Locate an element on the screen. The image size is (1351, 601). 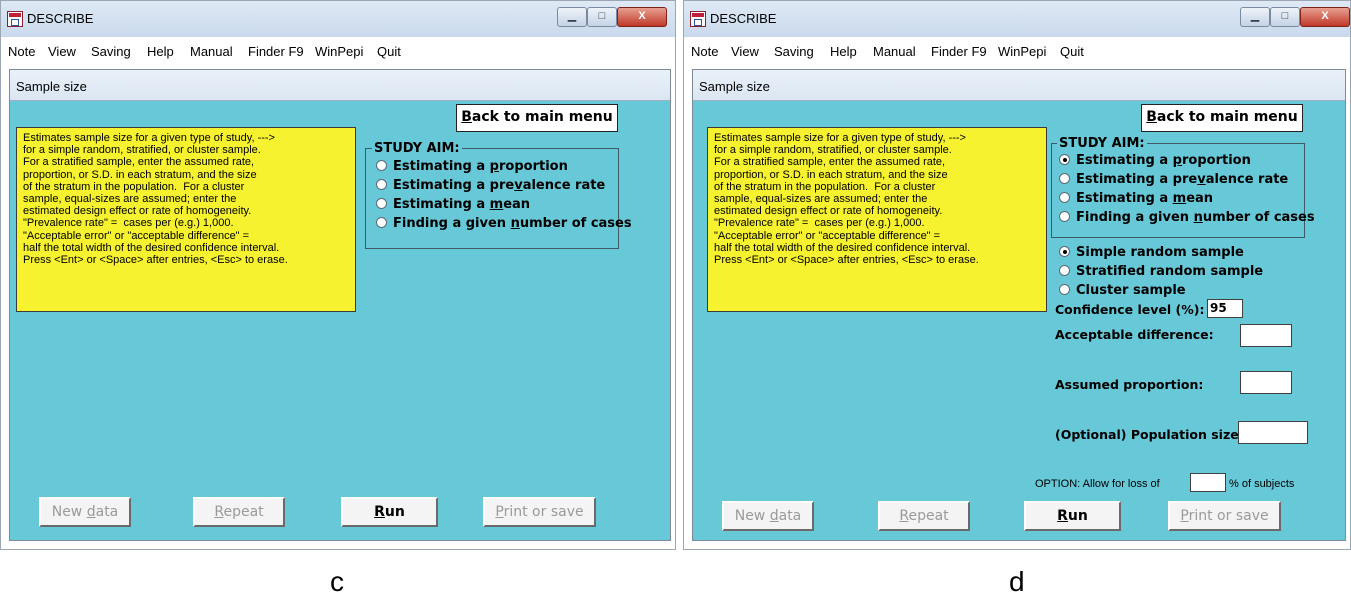
sample-simple-random: Simple random sample is located at coordinates (1151, 252).